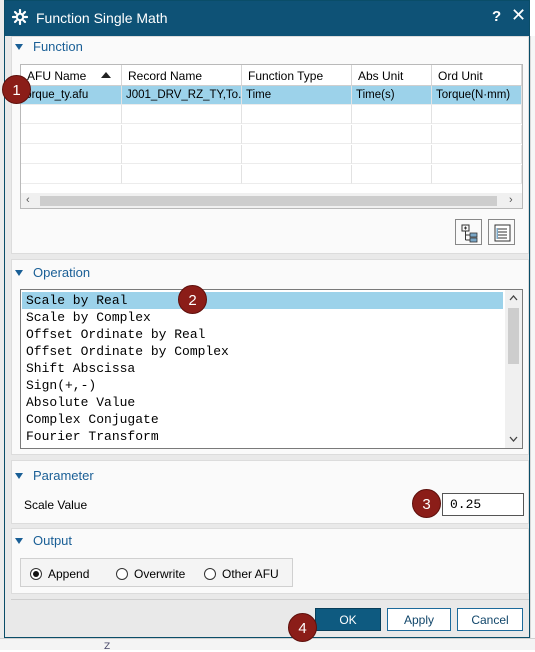 This screenshot has height=652, width=535. What do you see at coordinates (182, 75) in the screenshot?
I see `column-header-record-name: Record Name` at bounding box center [182, 75].